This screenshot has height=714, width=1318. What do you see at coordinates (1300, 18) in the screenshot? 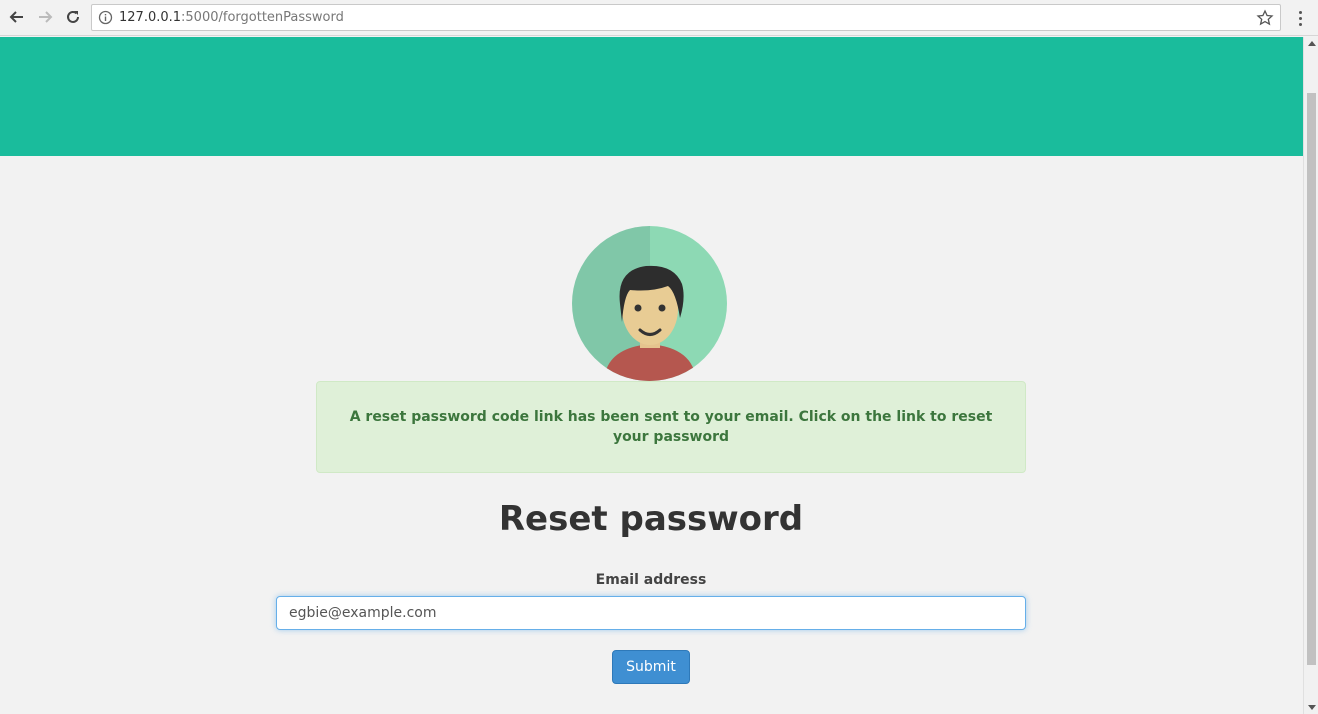
I see `kebab-menu-icon` at bounding box center [1300, 18].